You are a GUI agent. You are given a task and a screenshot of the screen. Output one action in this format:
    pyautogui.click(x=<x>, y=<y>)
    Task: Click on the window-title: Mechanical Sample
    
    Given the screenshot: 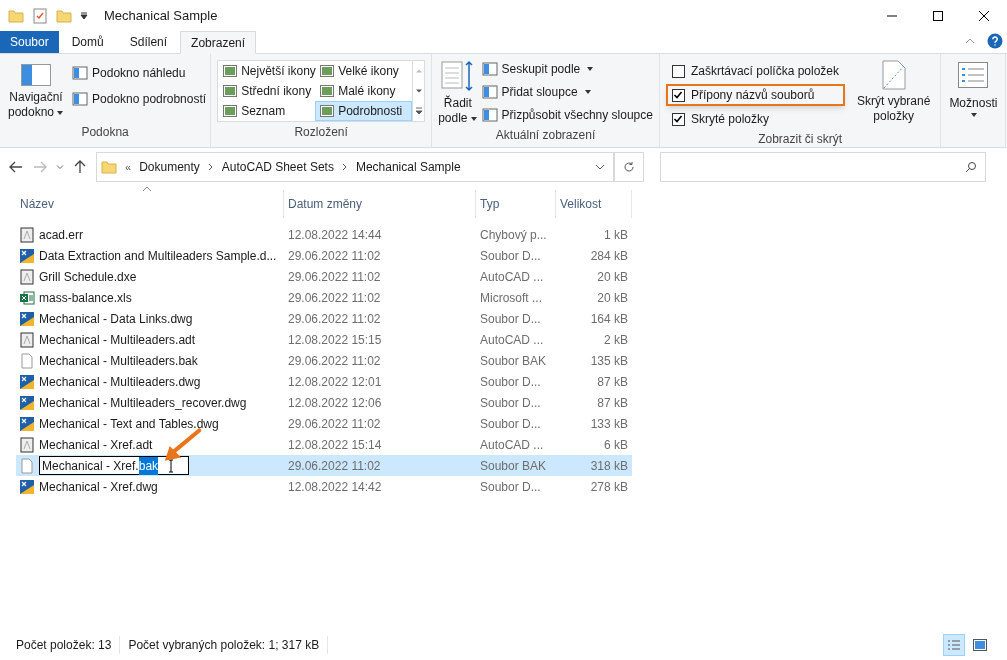 What is the action you would take?
    pyautogui.click(x=161, y=16)
    